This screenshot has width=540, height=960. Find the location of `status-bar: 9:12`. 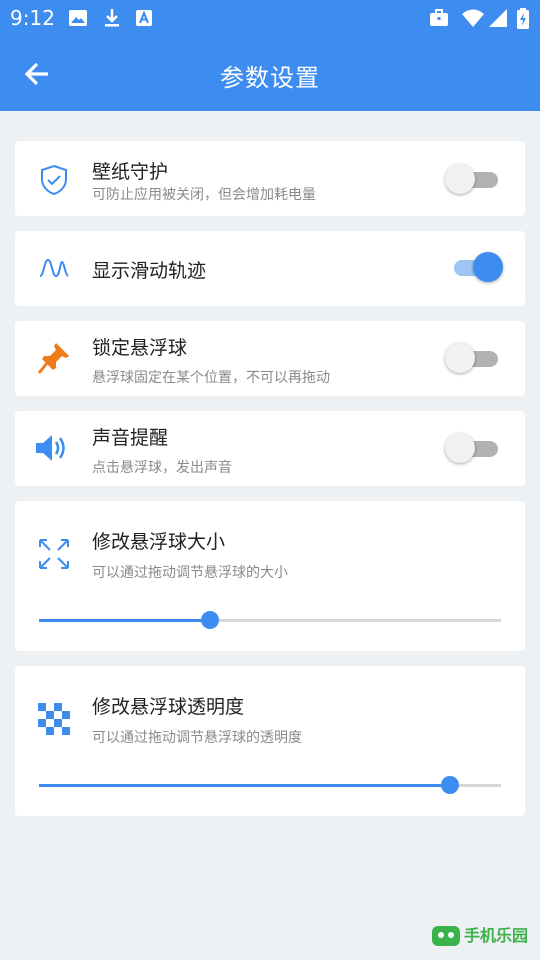

status-bar: 9:12 is located at coordinates (270, 18).